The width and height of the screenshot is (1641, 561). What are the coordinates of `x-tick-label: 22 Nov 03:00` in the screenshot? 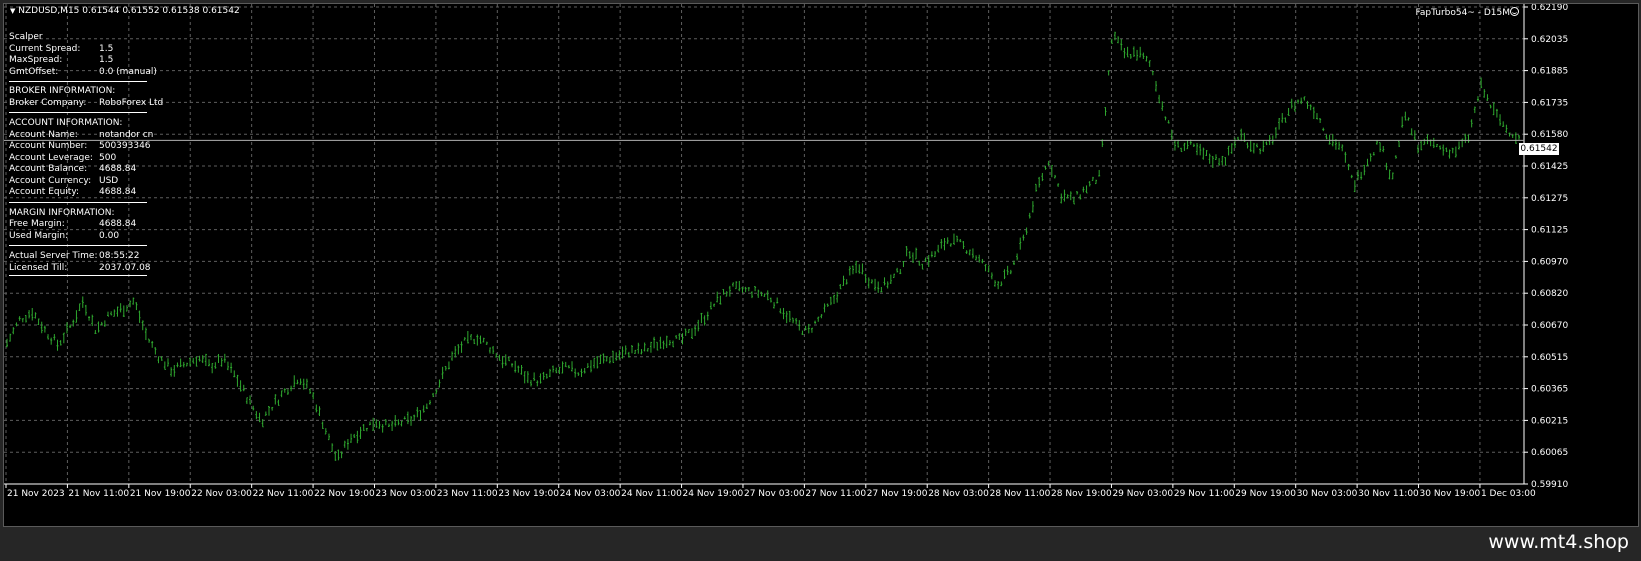 It's located at (221, 494).